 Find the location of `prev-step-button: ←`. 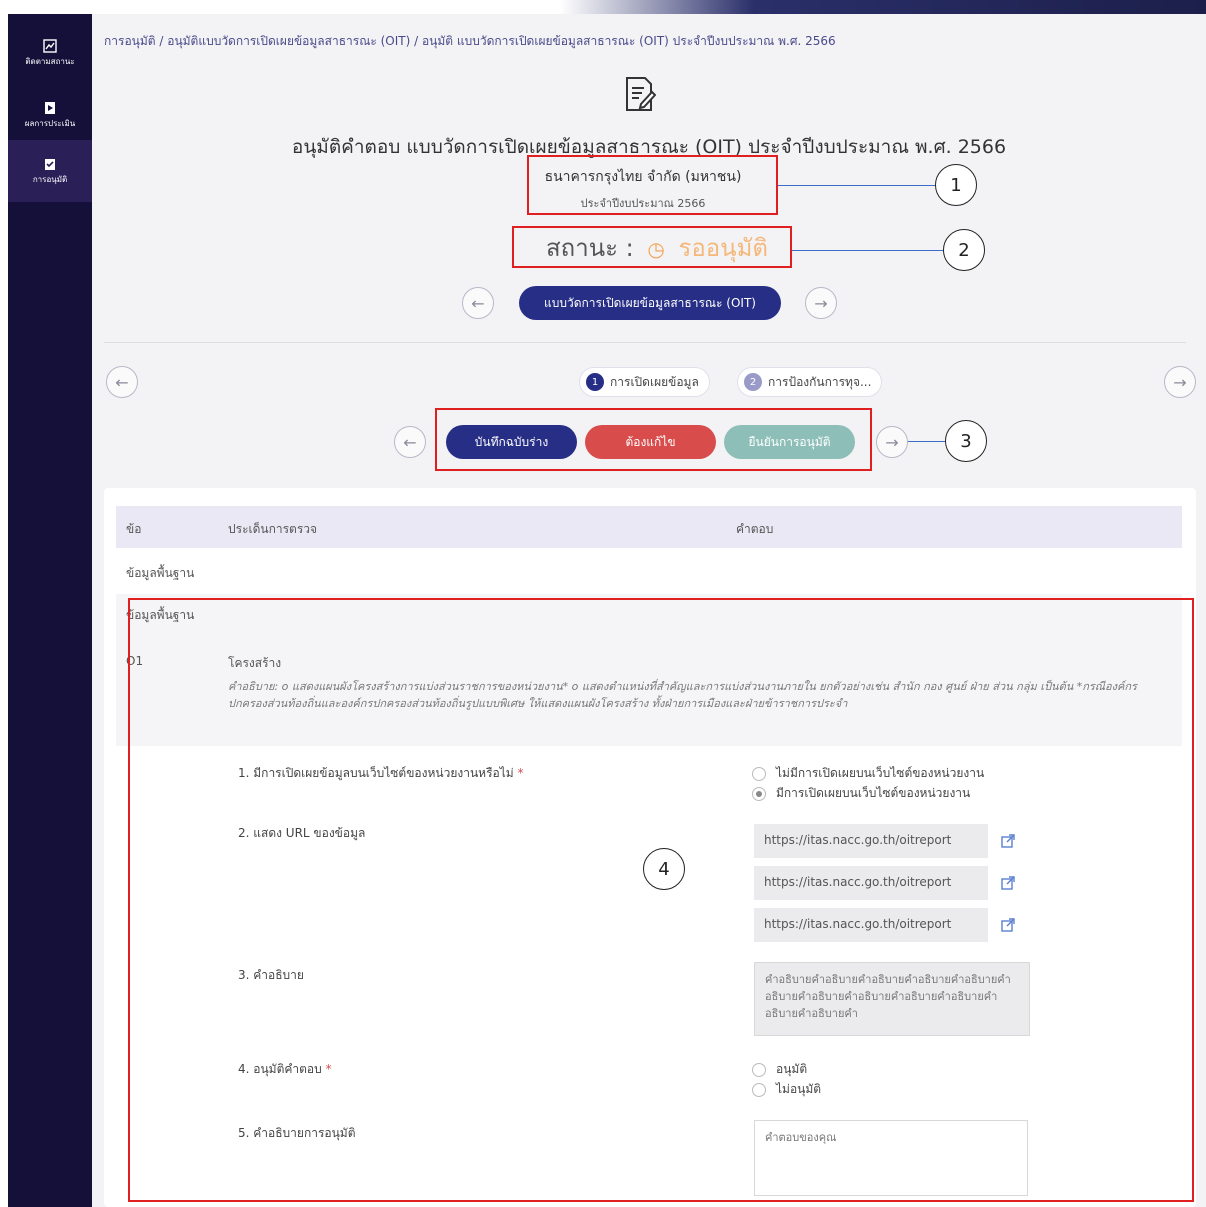

prev-step-button: ← is located at coordinates (122, 382).